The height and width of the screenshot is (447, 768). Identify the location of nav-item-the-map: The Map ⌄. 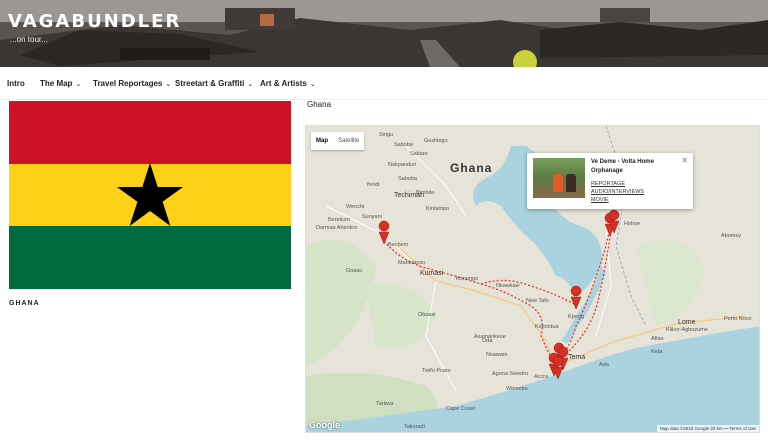
(60, 83).